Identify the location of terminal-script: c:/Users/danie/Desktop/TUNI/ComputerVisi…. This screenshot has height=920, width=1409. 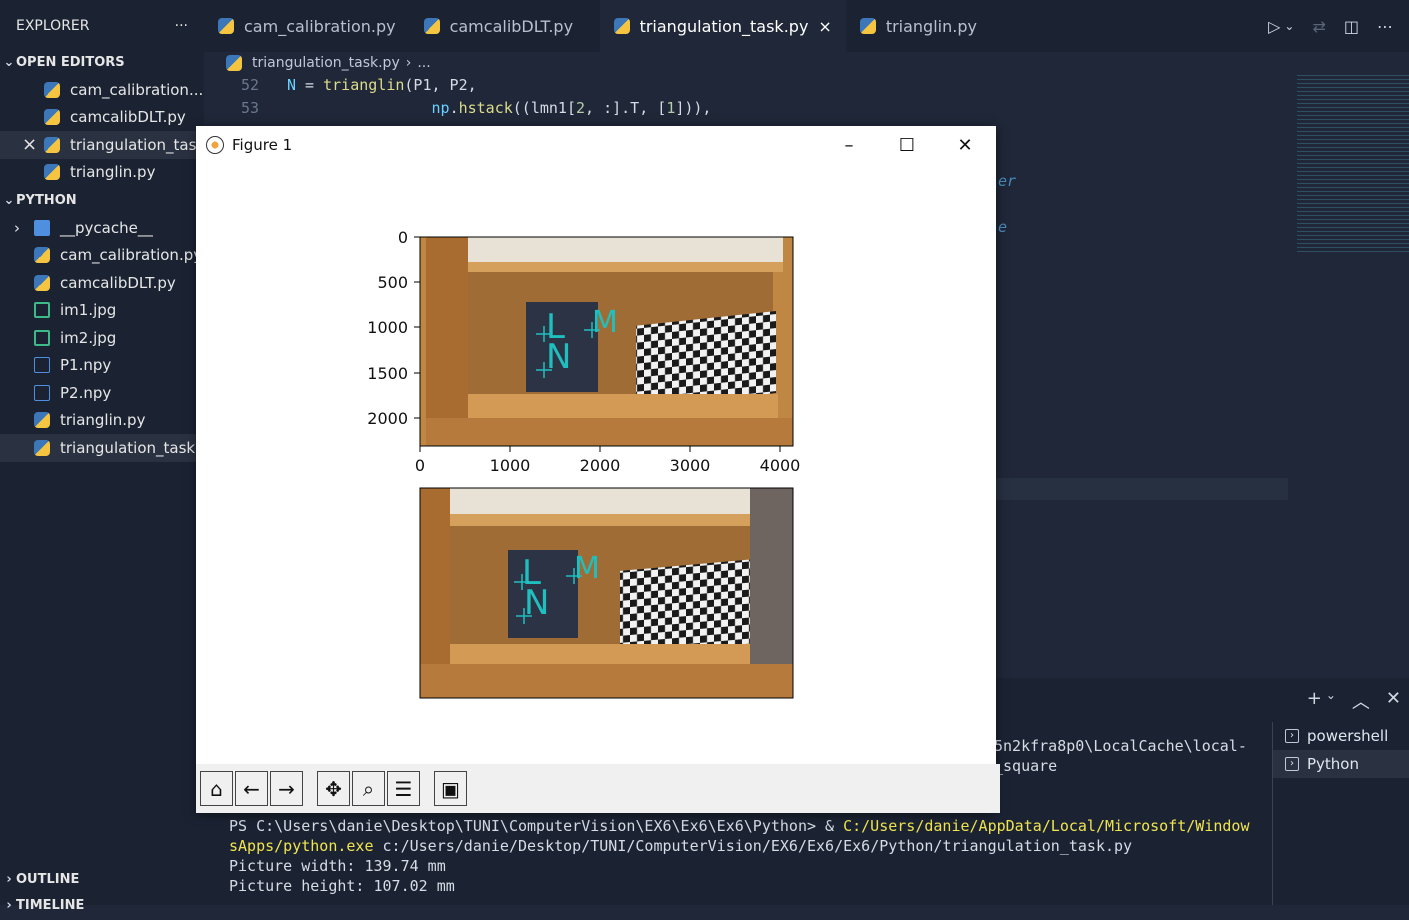
(753, 846).